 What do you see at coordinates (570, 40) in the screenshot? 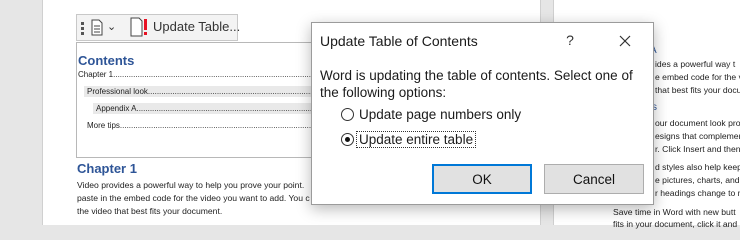
I see `help-button: ?` at bounding box center [570, 40].